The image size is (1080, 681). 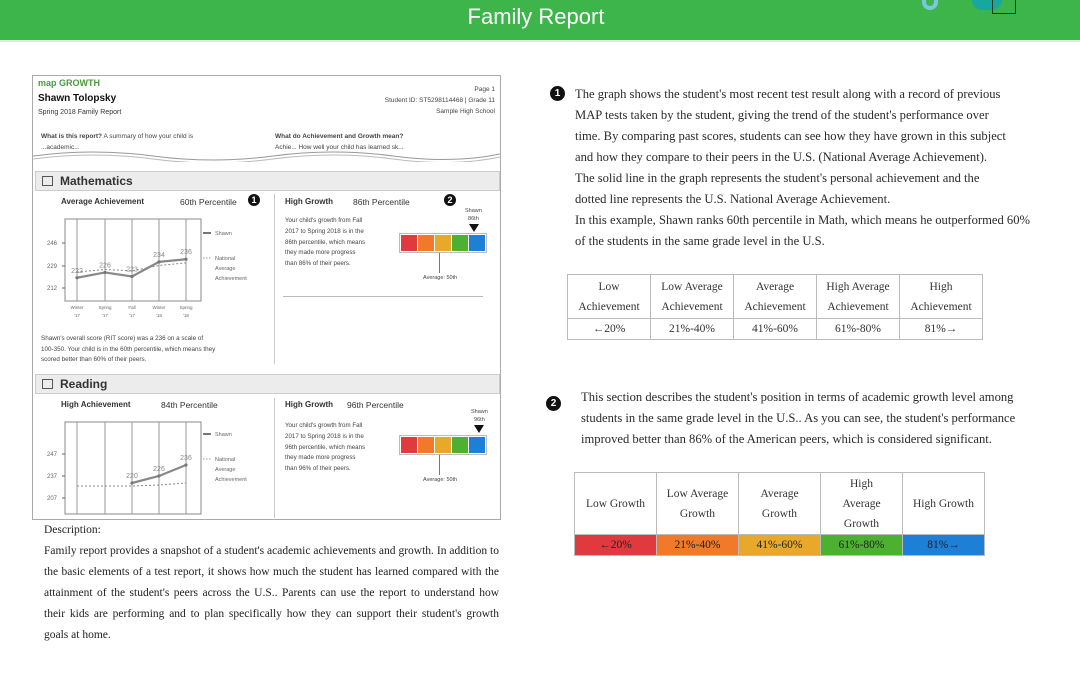 What do you see at coordinates (692, 296) in the screenshot?
I see `table-header: Low Average Achievement` at bounding box center [692, 296].